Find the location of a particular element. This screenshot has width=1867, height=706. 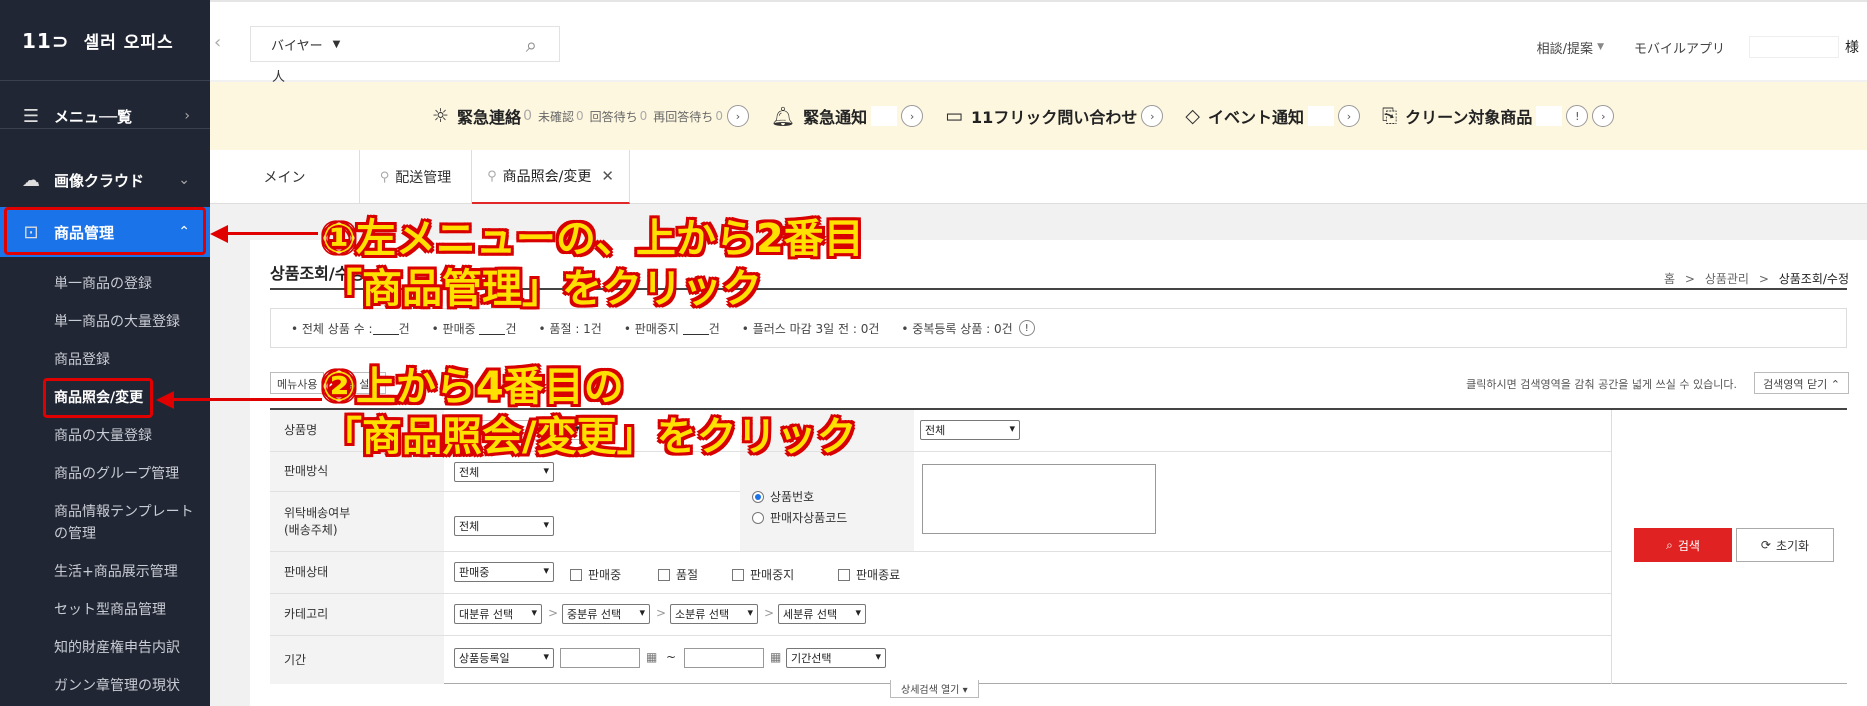

tab-product-query: ⚲ 商品照会/変更 ✕ is located at coordinates (551, 177).